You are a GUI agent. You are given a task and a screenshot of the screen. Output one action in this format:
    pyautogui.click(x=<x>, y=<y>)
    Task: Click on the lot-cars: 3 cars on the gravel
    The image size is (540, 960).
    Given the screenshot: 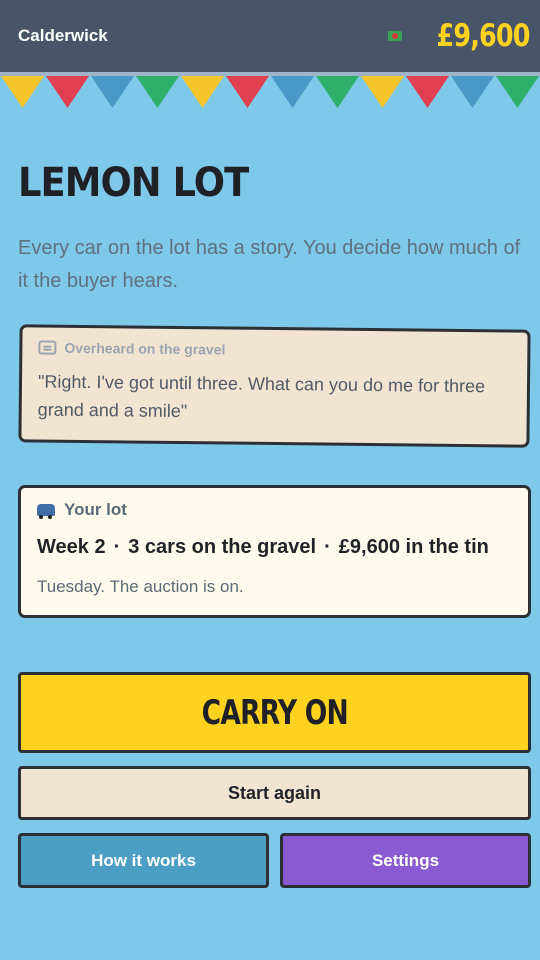 What is the action you would take?
    pyautogui.click(x=222, y=547)
    